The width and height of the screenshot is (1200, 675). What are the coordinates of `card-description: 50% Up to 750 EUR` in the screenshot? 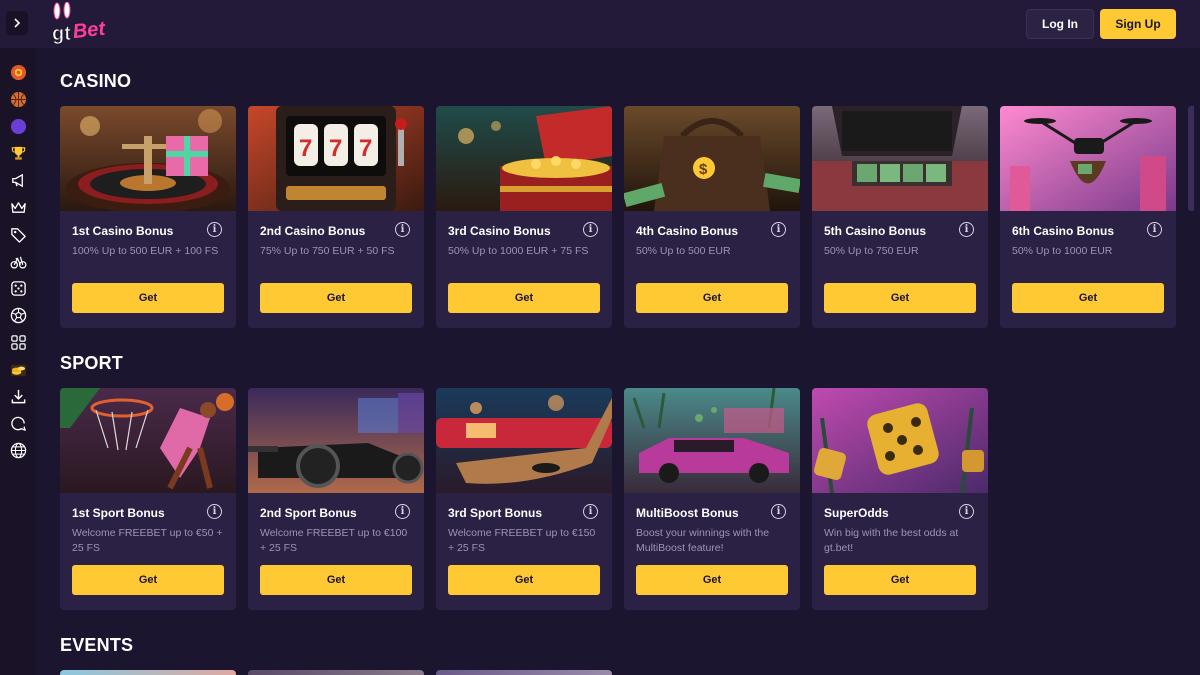 It's located at (871, 251).